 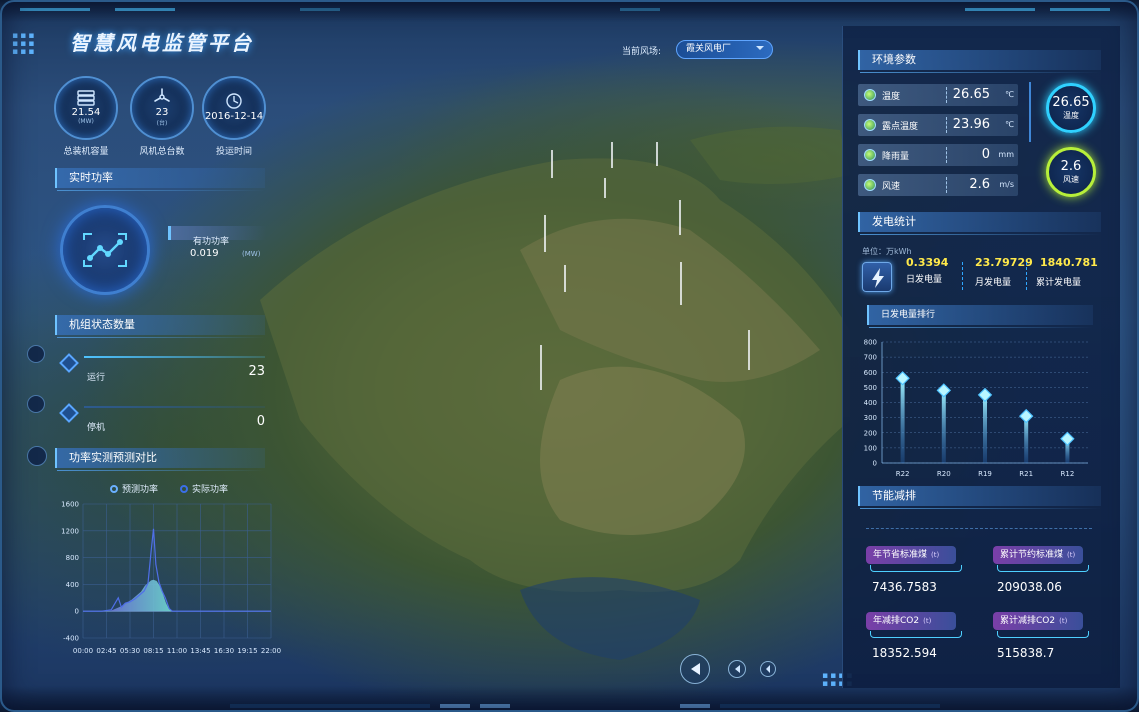 I want to click on play-back-button, so click(x=695, y=669).